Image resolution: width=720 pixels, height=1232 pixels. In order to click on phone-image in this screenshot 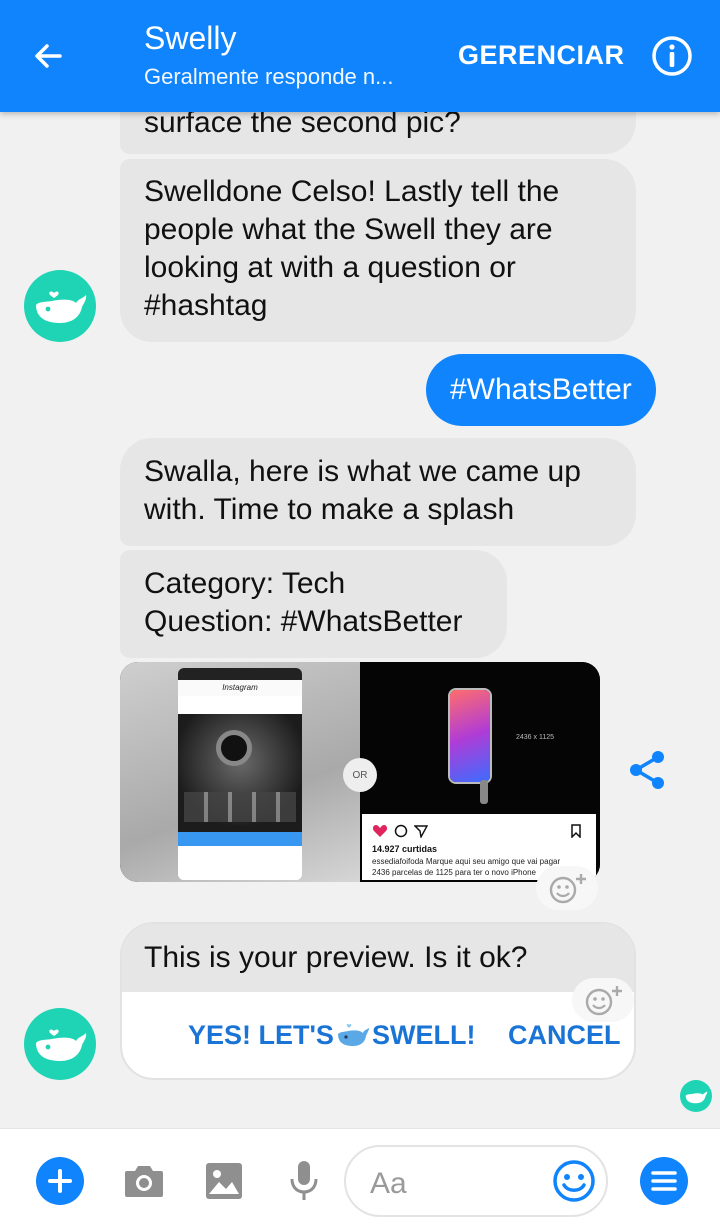, I will do `click(470, 736)`.